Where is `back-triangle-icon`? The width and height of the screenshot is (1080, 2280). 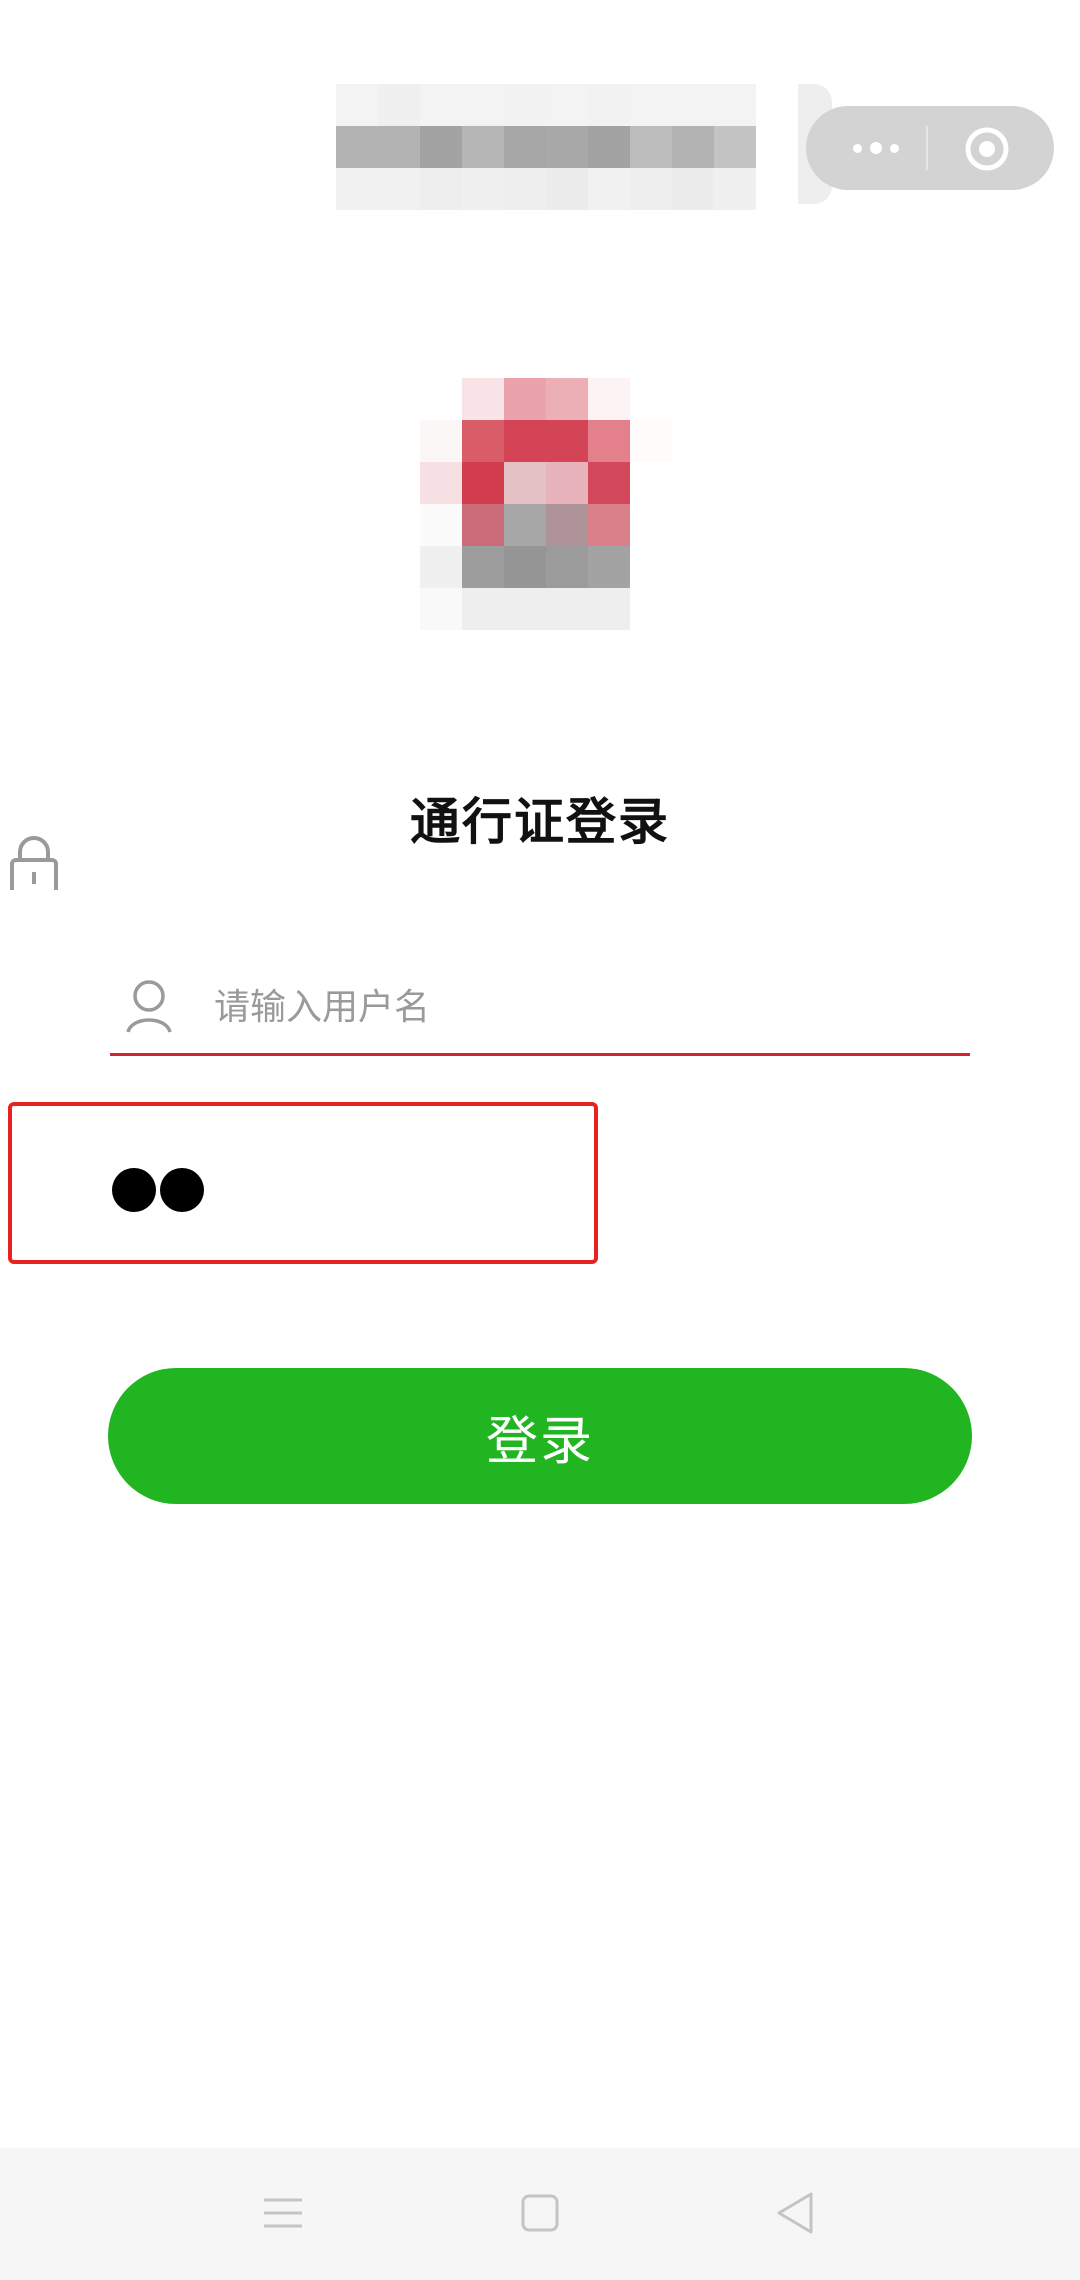 back-triangle-icon is located at coordinates (796, 2213).